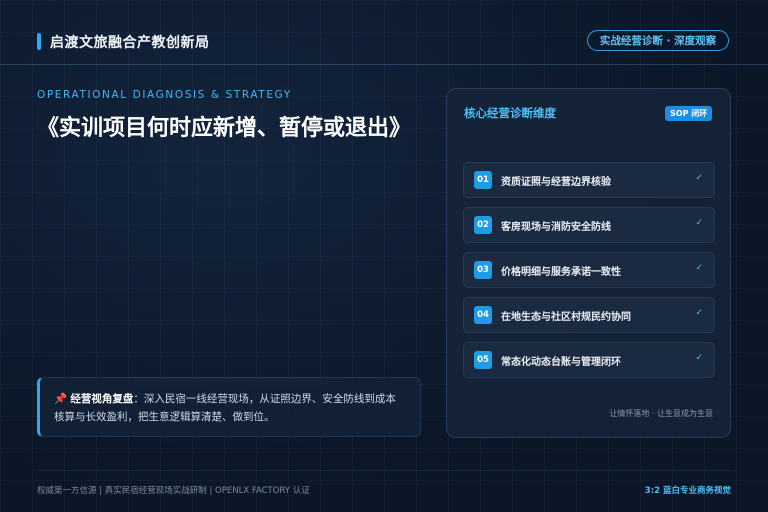 The width and height of the screenshot is (768, 512). Describe the element at coordinates (483, 315) in the screenshot. I see `item-number: 04` at that location.